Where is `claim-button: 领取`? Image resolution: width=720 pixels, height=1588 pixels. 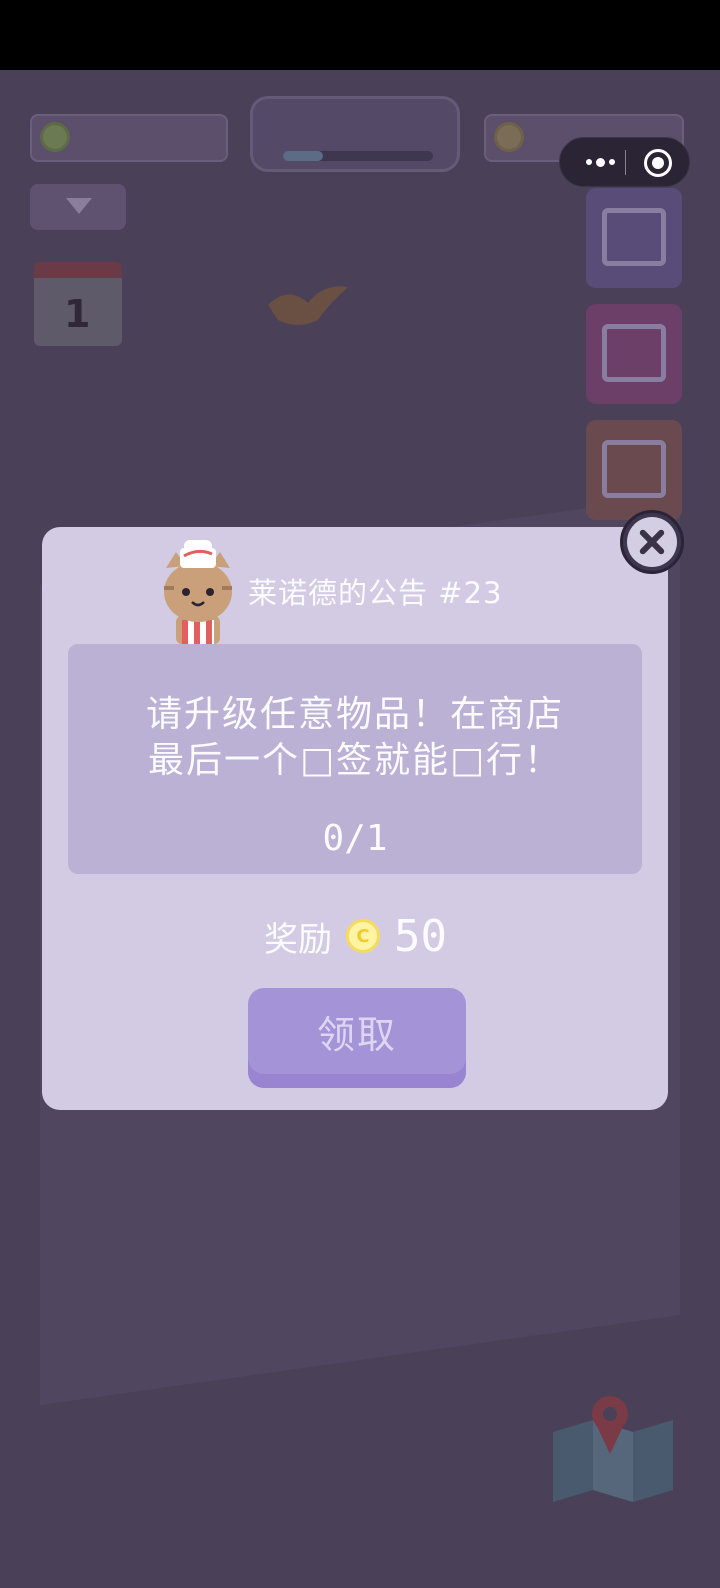
claim-button: 领取 is located at coordinates (357, 1038).